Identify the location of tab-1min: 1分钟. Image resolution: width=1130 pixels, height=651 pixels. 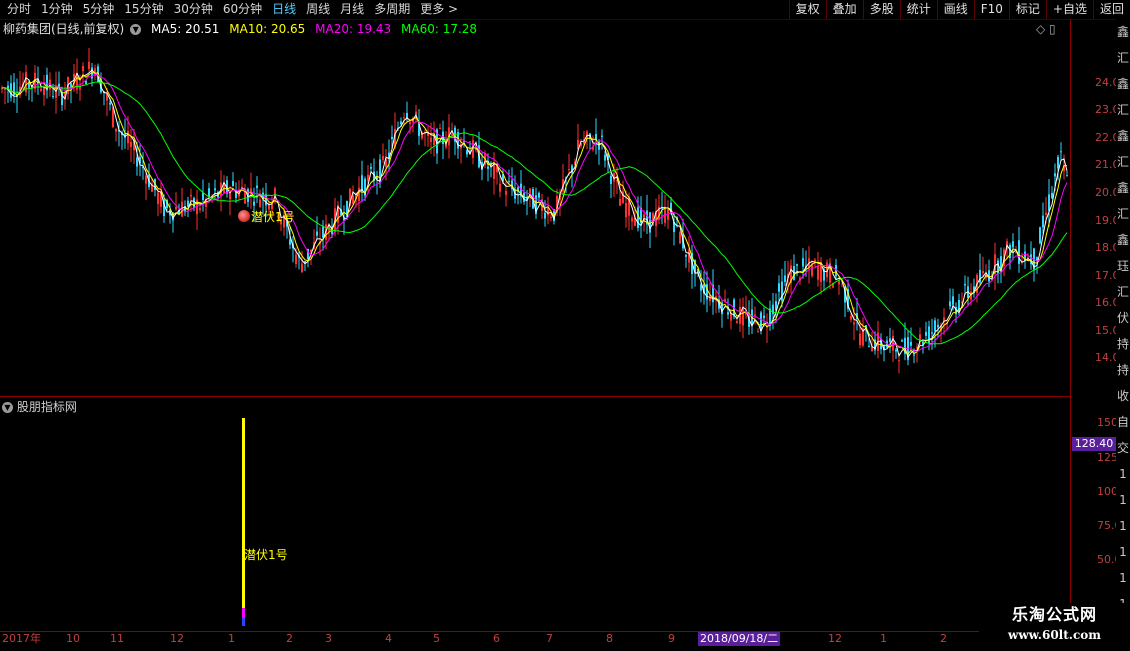
(57, 9).